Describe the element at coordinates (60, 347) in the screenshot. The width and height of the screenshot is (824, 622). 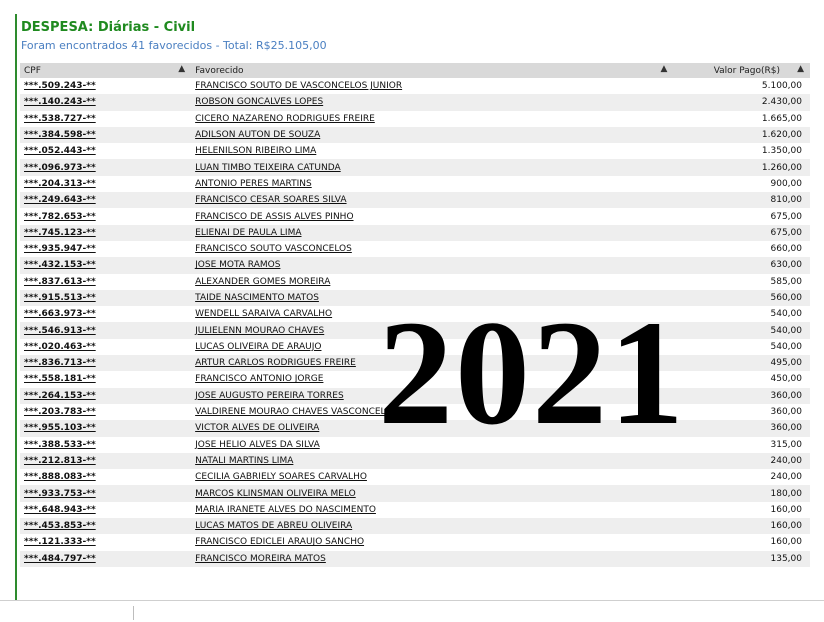
I see `cpf-link: ***.020.463-**` at that location.